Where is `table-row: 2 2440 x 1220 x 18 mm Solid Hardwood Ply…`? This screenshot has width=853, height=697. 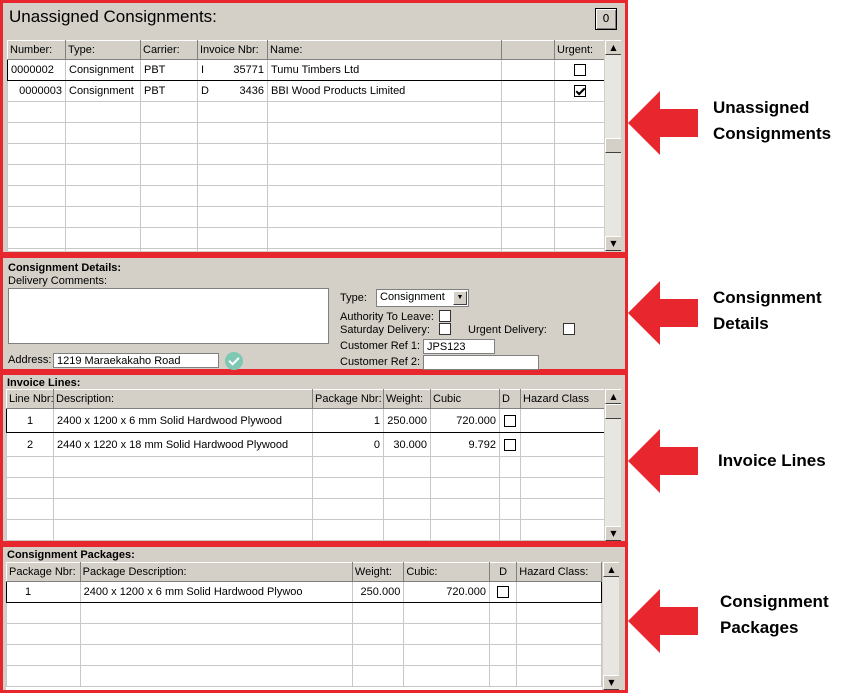
table-row: 2 2440 x 1220 x 18 mm Solid Hardwood Ply… is located at coordinates (305, 444).